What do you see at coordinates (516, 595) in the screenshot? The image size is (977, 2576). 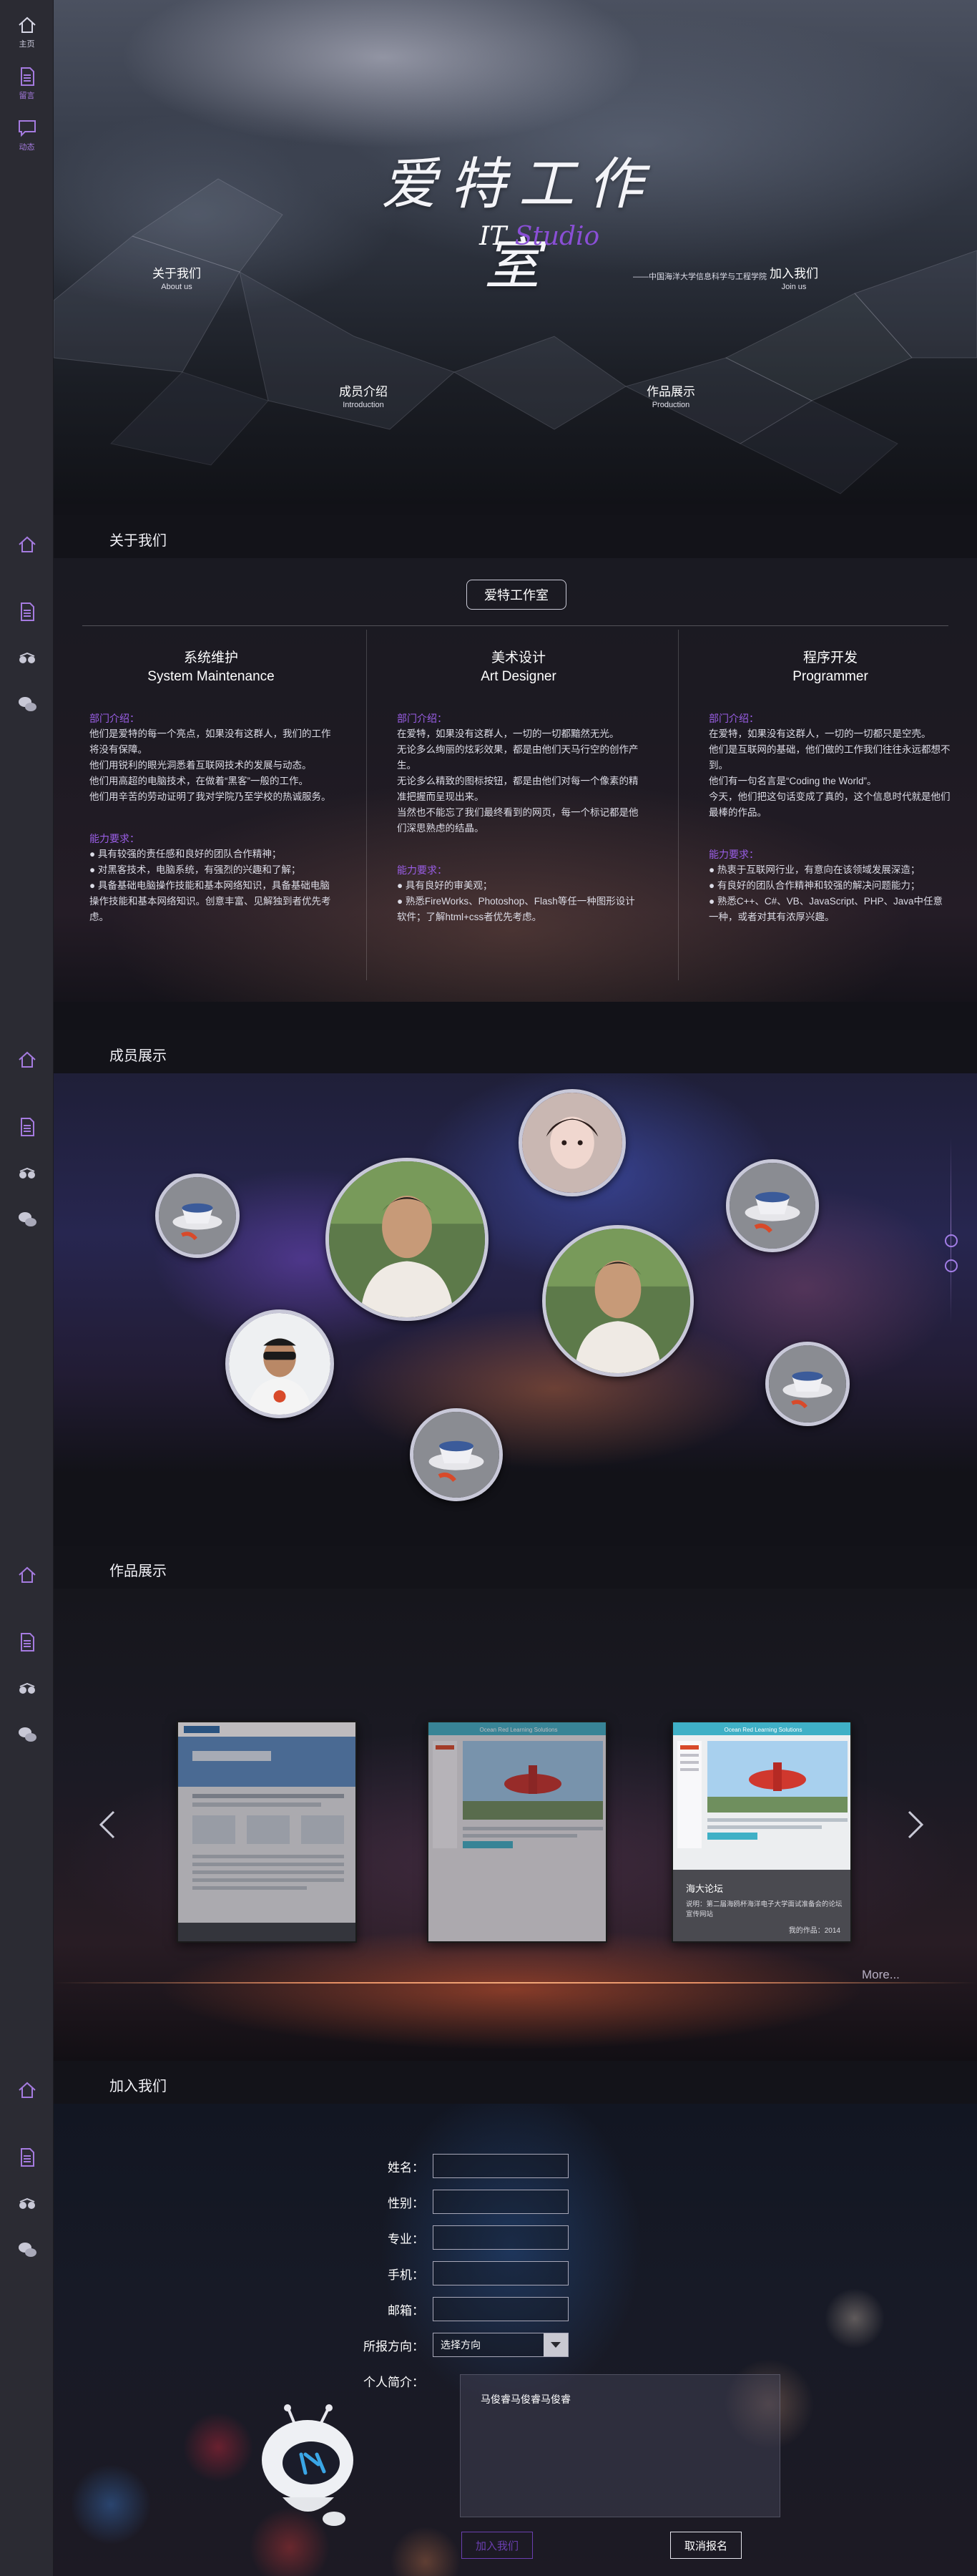 I see `studio-button: 爱特工作室` at bounding box center [516, 595].